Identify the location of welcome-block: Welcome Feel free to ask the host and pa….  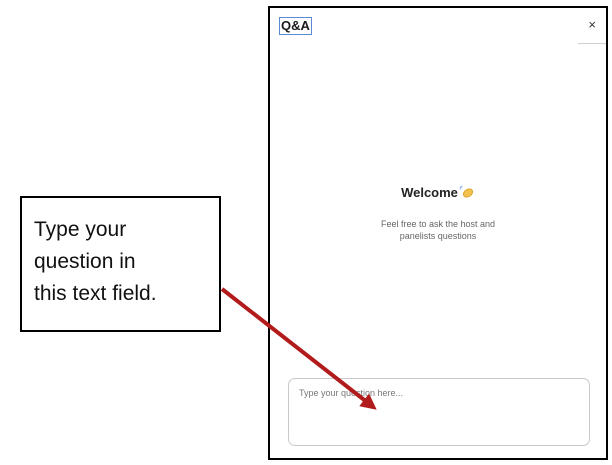
(438, 213).